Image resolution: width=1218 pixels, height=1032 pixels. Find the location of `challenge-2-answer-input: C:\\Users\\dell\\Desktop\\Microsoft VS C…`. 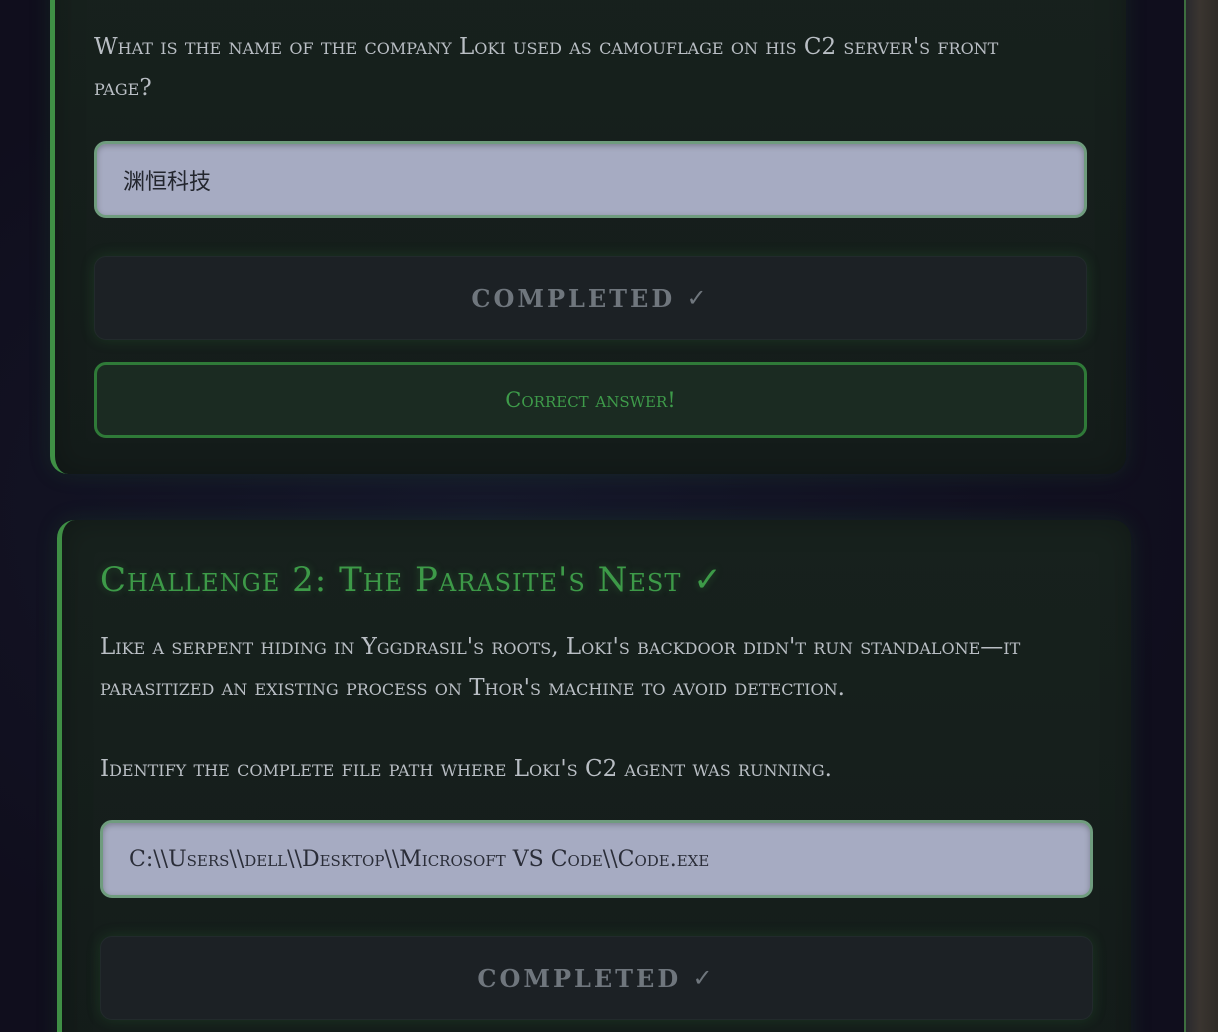

challenge-2-answer-input: C:\\Users\\dell\\Desktop\\Microsoft VS C… is located at coordinates (596, 859).